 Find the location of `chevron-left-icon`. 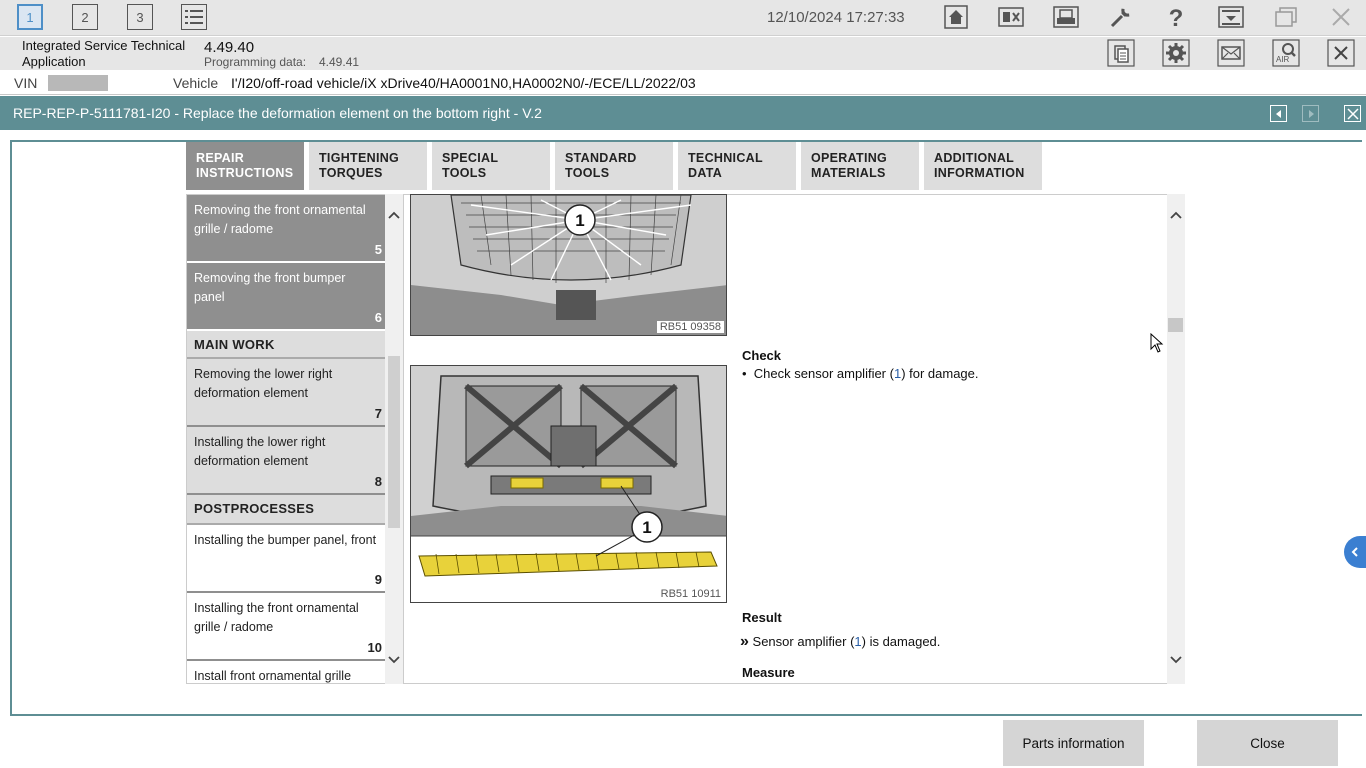

chevron-left-icon is located at coordinates (1354, 552).